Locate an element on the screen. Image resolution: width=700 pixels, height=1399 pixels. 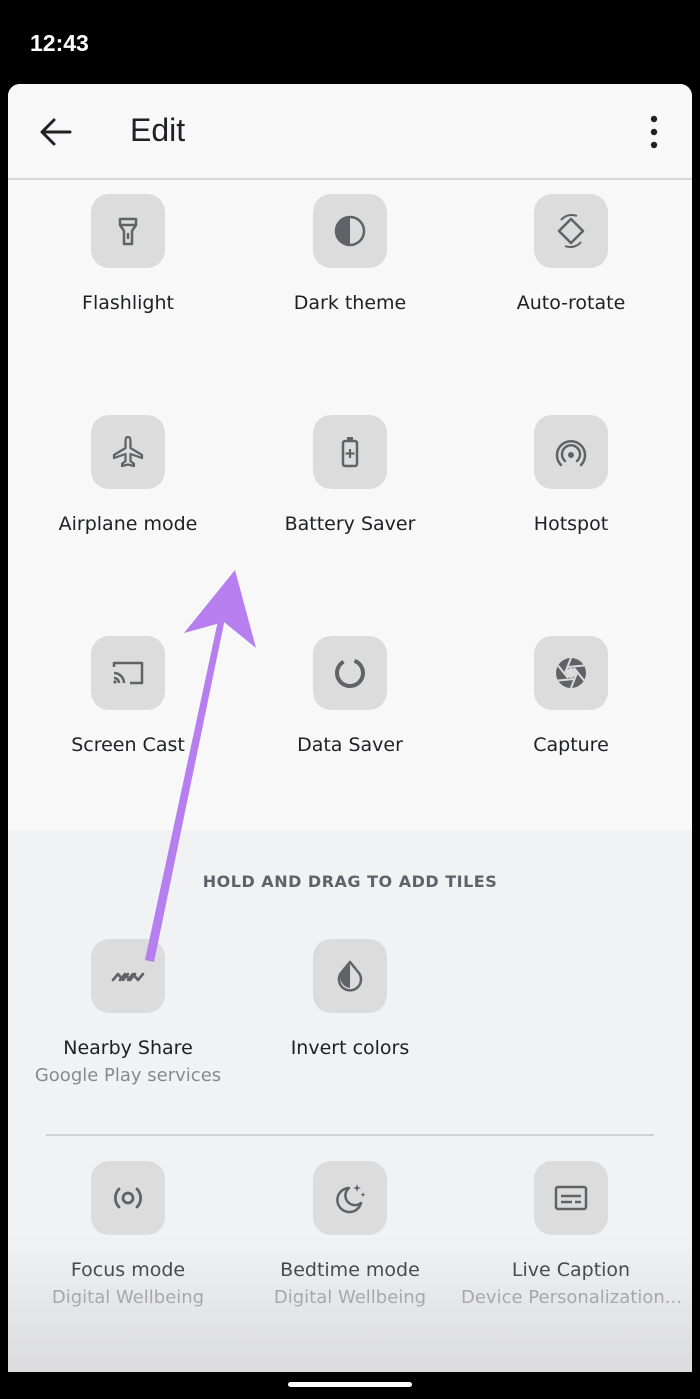
tile-label: Data Saver is located at coordinates (350, 745).